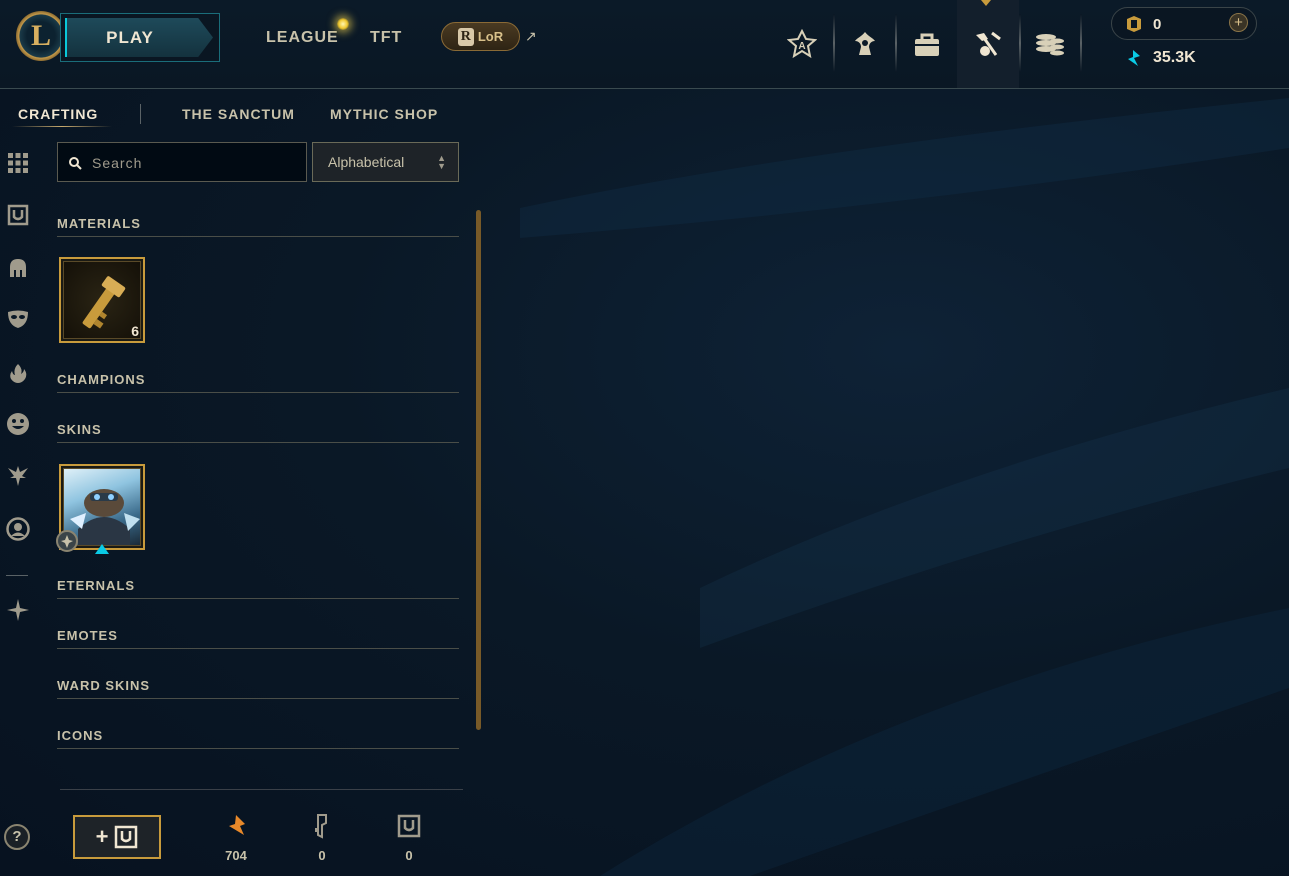 The height and width of the screenshot is (876, 1289). Describe the element at coordinates (17, 837) in the screenshot. I see `help-button: ?` at that location.